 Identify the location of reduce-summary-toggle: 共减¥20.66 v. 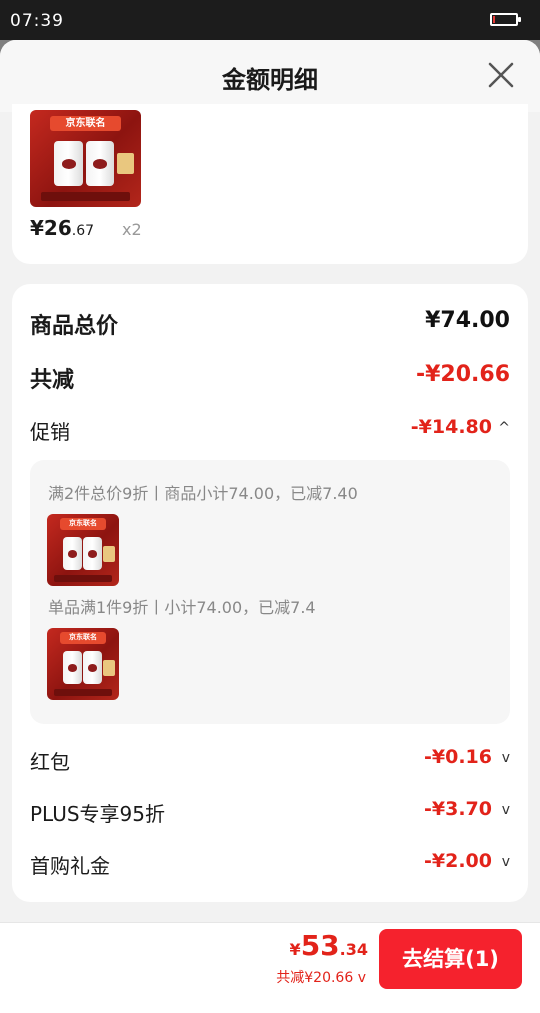
(321, 977).